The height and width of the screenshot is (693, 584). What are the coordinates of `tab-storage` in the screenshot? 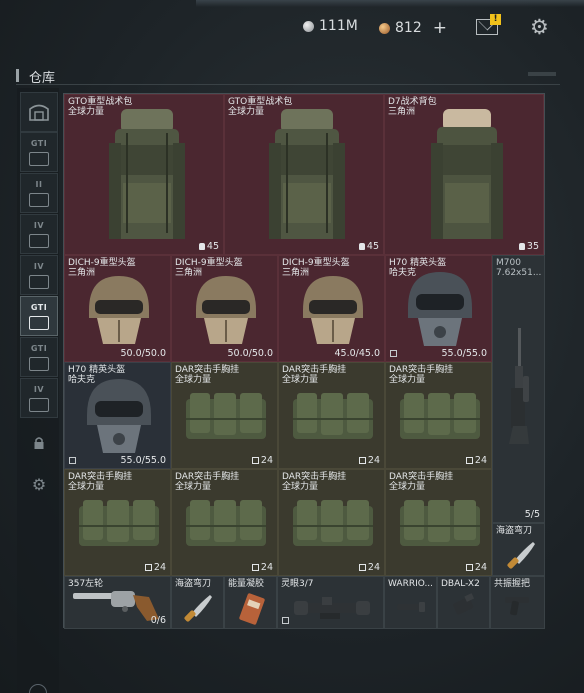 It's located at (39, 112).